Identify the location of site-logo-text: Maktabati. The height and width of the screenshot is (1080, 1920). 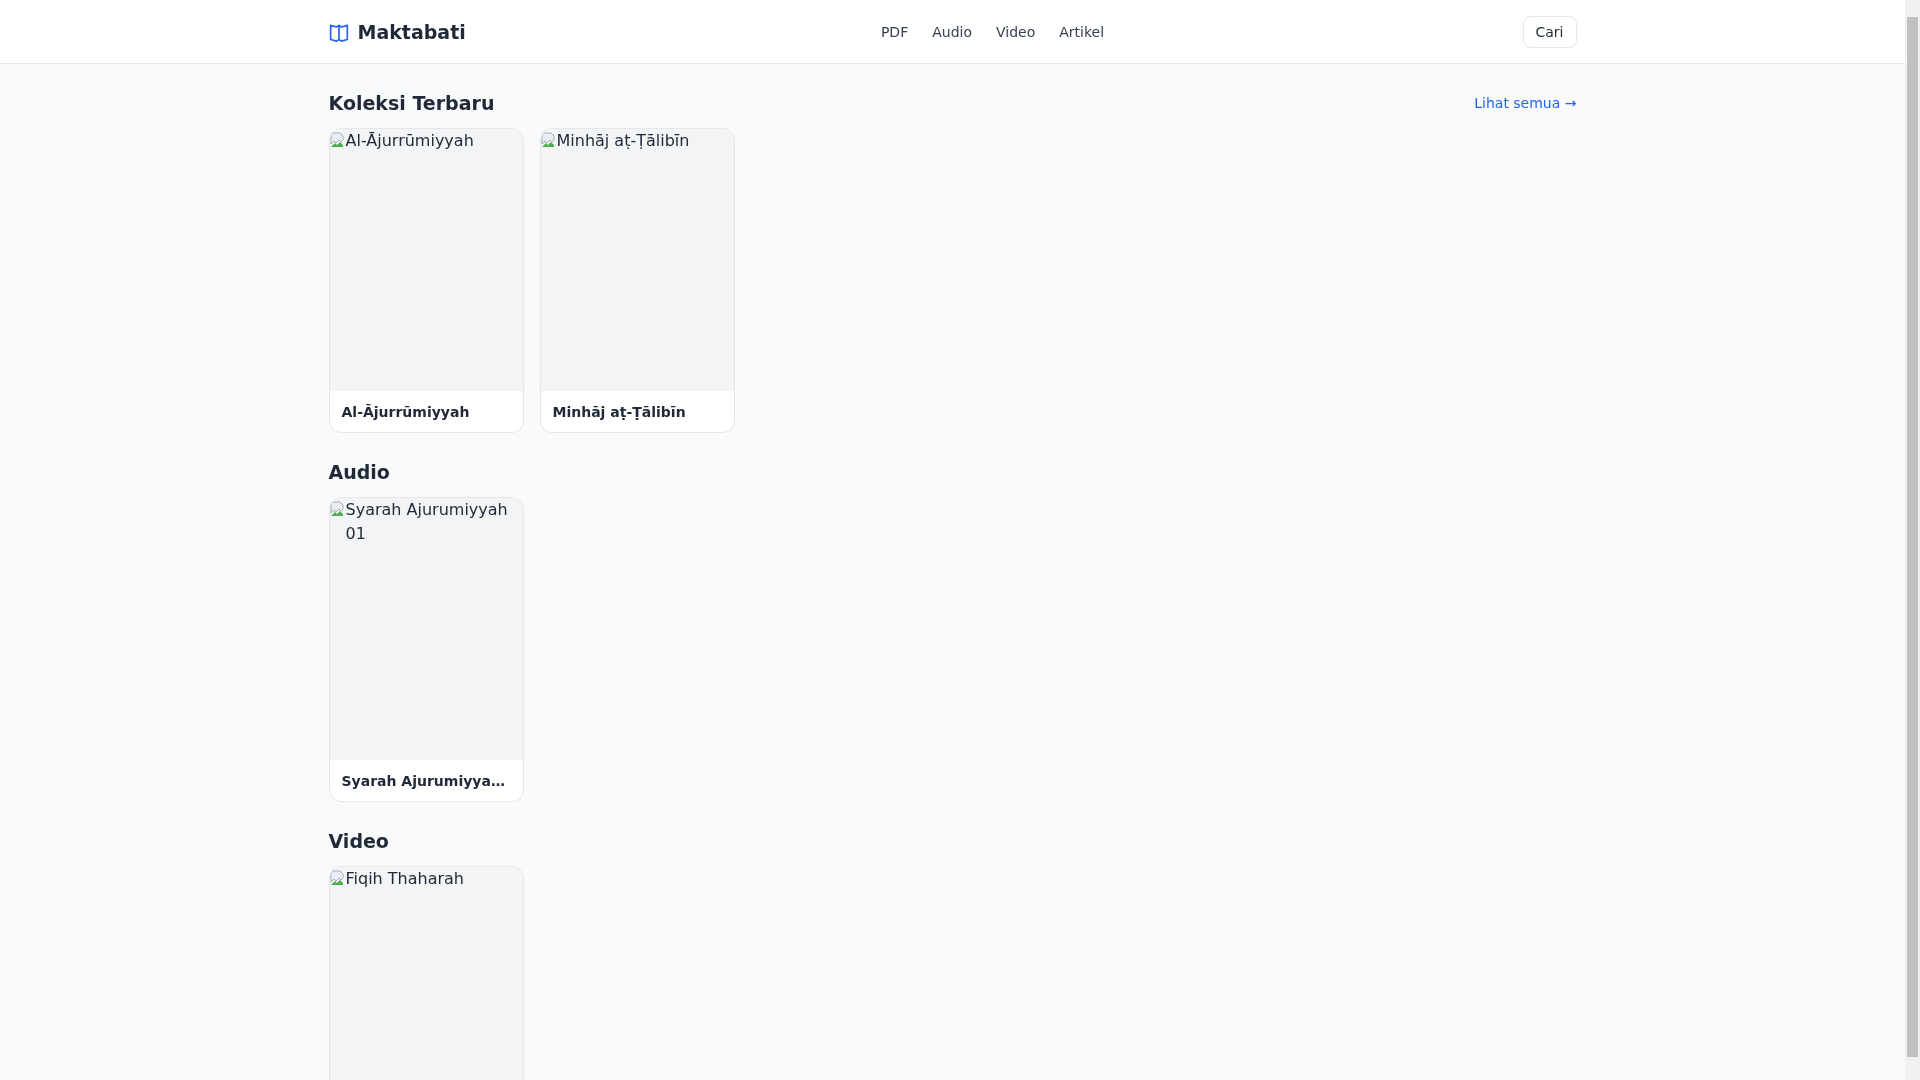
(411, 31).